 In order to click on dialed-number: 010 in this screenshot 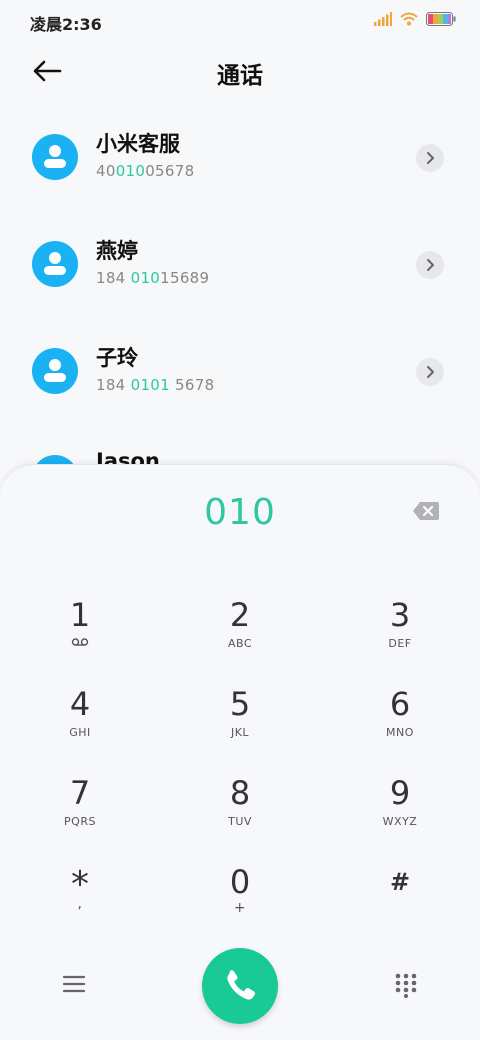, I will do `click(240, 512)`.